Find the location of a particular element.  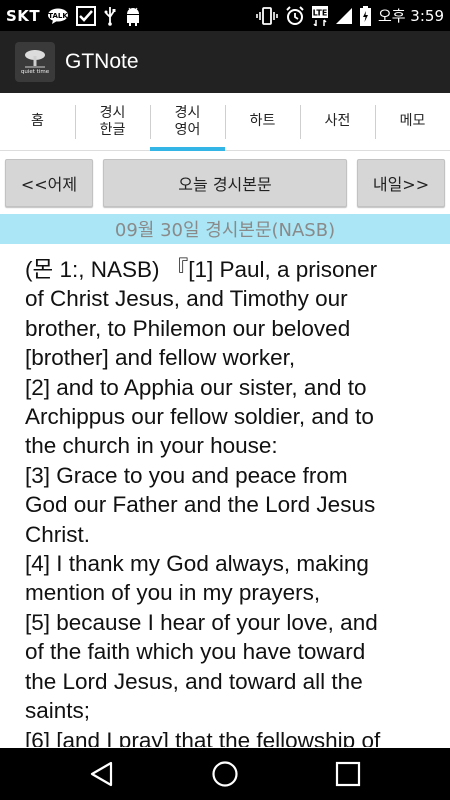

text-line: (몬 1:, NASB) 『[1] Paul, a prisoner is located at coordinates (201, 269).